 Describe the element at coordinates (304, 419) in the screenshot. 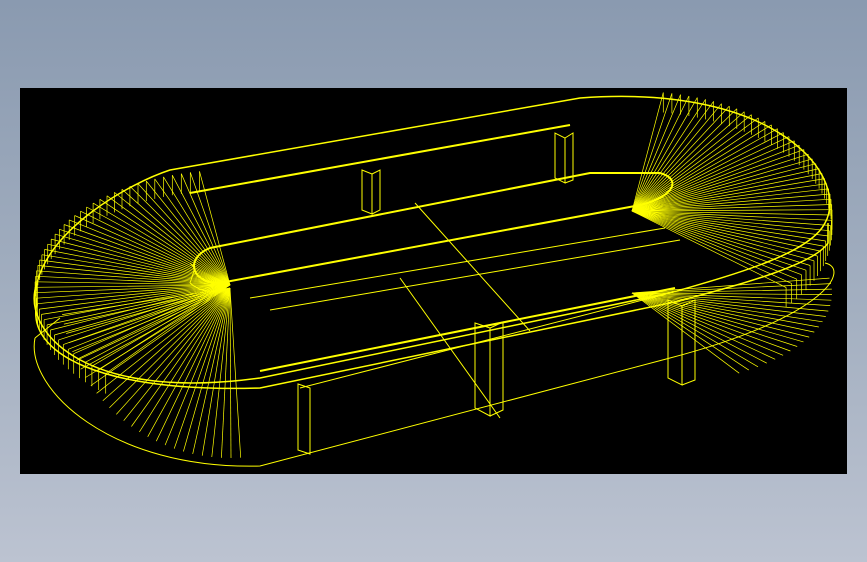

I see `leg-near-left` at that location.